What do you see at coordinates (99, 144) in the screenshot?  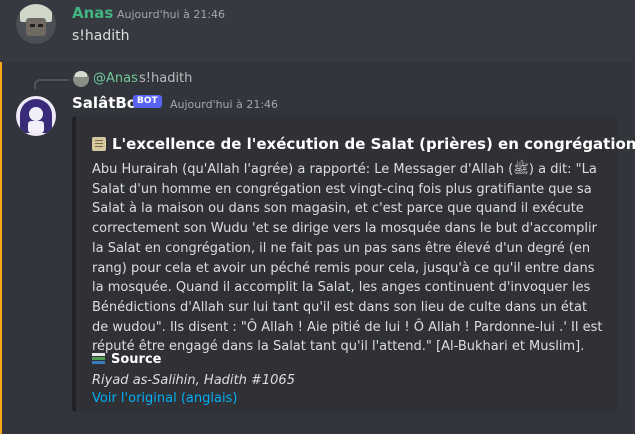 I see `scroll-icon` at bounding box center [99, 144].